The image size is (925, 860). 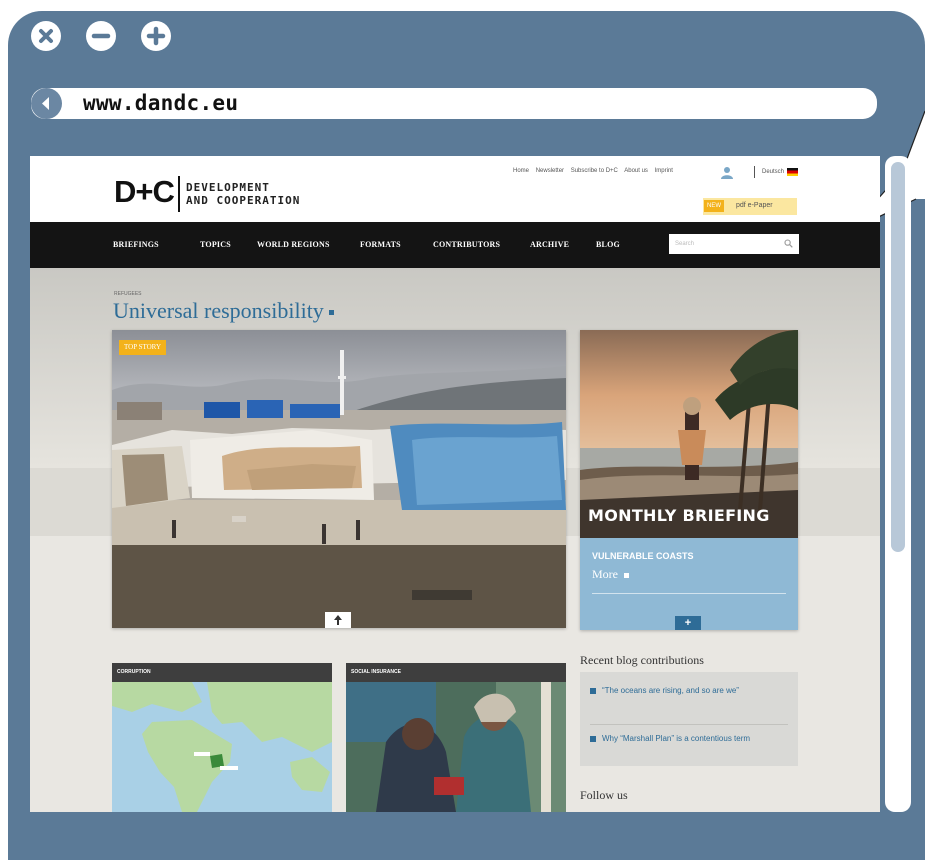 I want to click on search-input: Search, so click(x=734, y=244).